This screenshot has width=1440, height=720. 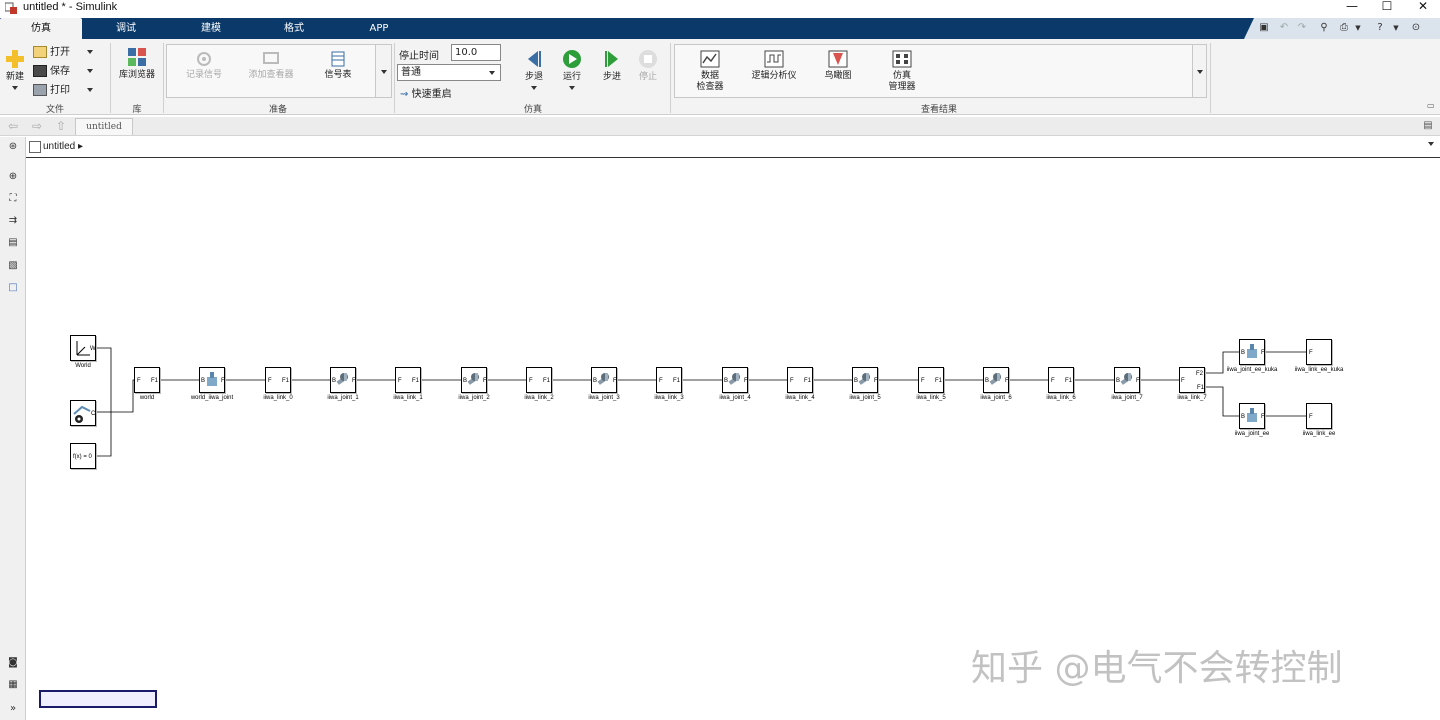 I want to click on print-icon: ⎙, so click(x=1344, y=28).